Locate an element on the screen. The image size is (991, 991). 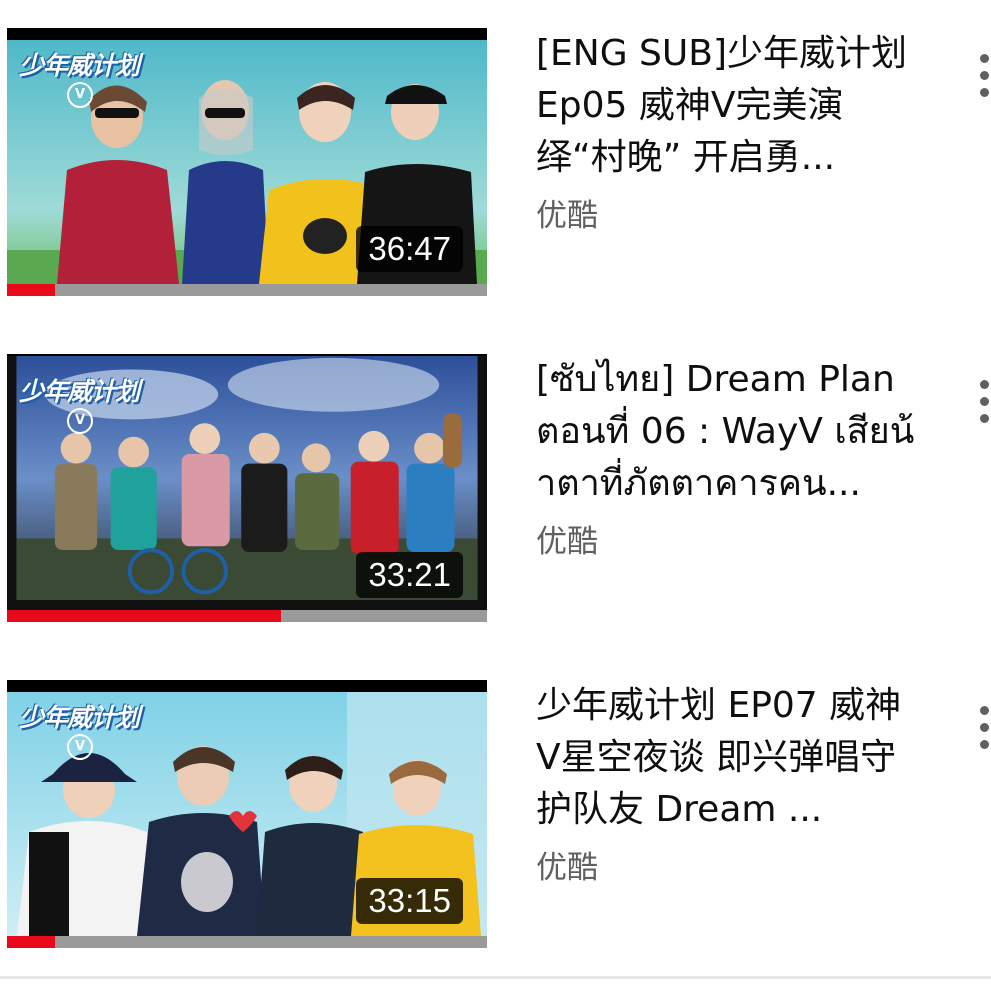
list-divider is located at coordinates (495, 977).